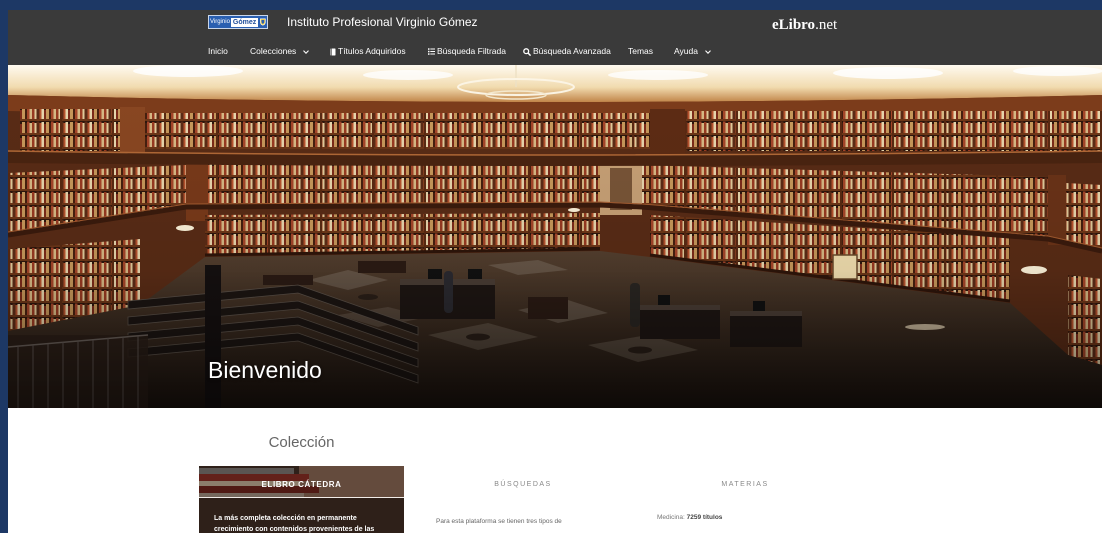 The image size is (1102, 533). I want to click on searches-heading: BÚSQUEDAS, so click(523, 484).